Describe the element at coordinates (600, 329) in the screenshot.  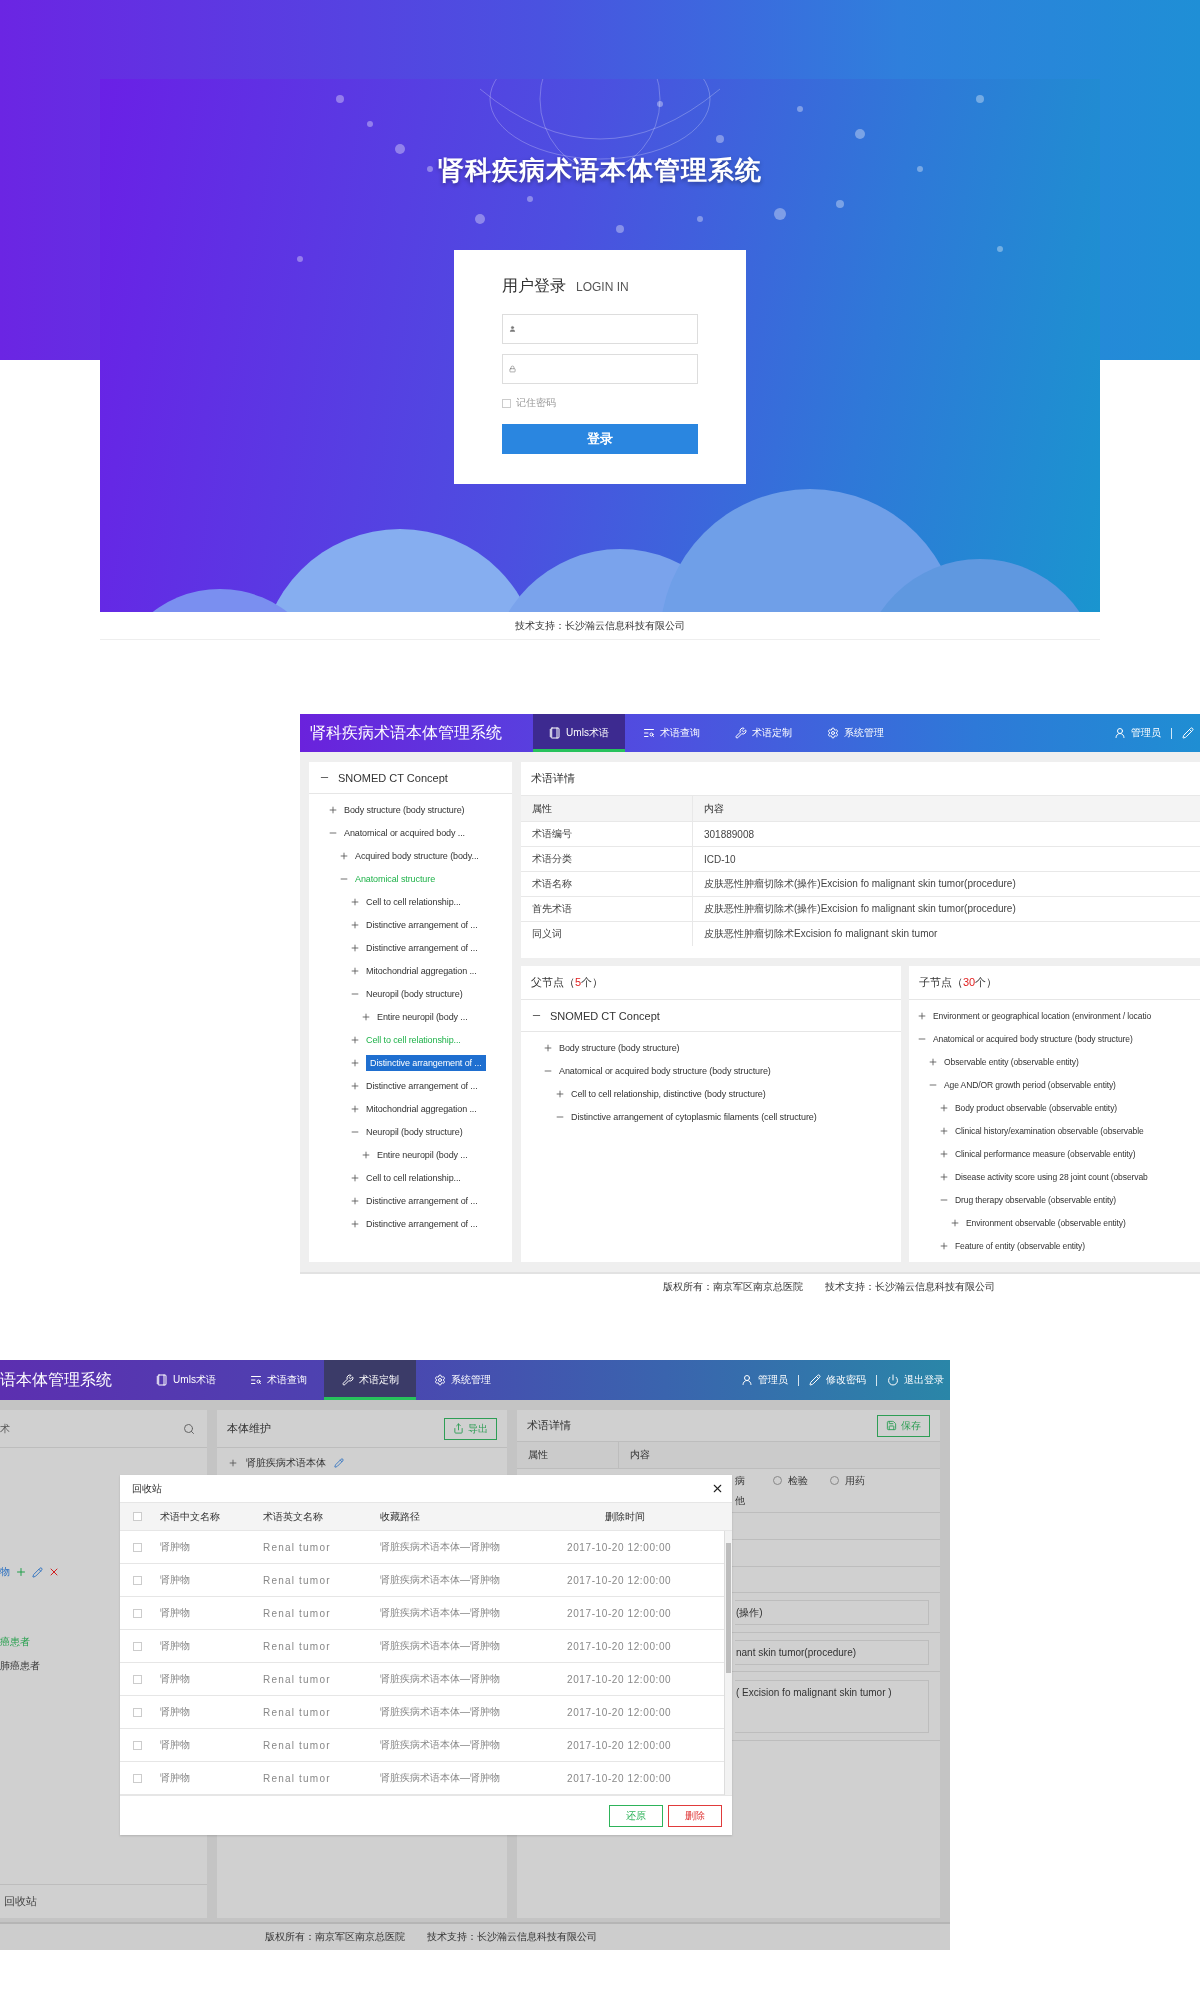
I see `username-field` at that location.